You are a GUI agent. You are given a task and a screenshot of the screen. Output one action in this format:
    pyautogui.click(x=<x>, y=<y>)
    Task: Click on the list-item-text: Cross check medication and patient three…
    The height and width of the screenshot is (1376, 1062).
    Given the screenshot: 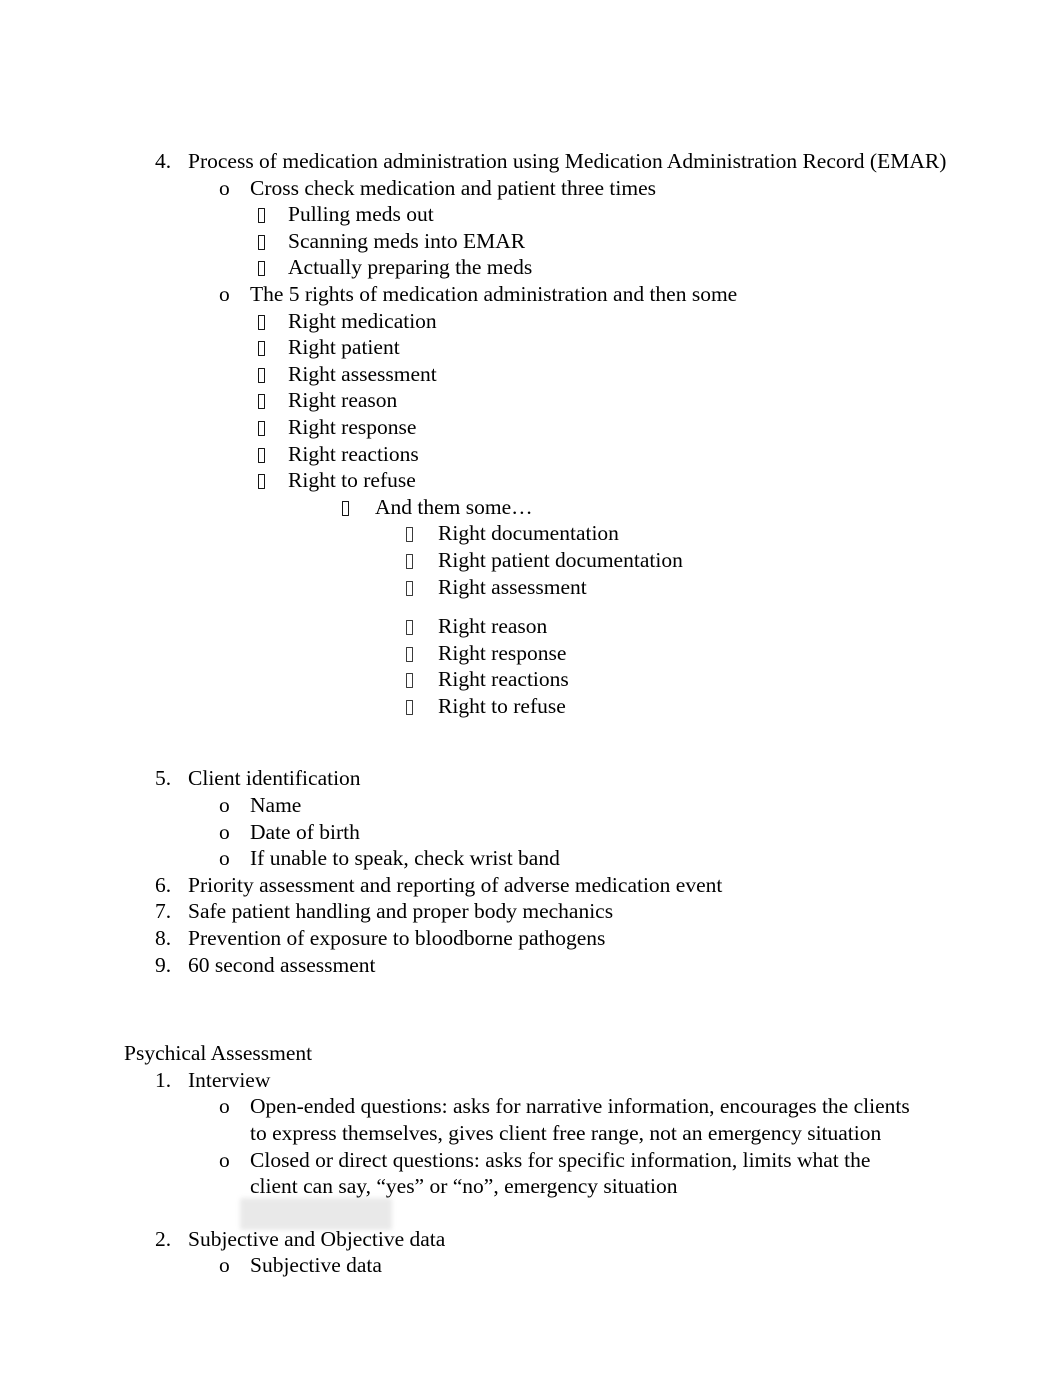 What is the action you would take?
    pyautogui.click(x=453, y=187)
    